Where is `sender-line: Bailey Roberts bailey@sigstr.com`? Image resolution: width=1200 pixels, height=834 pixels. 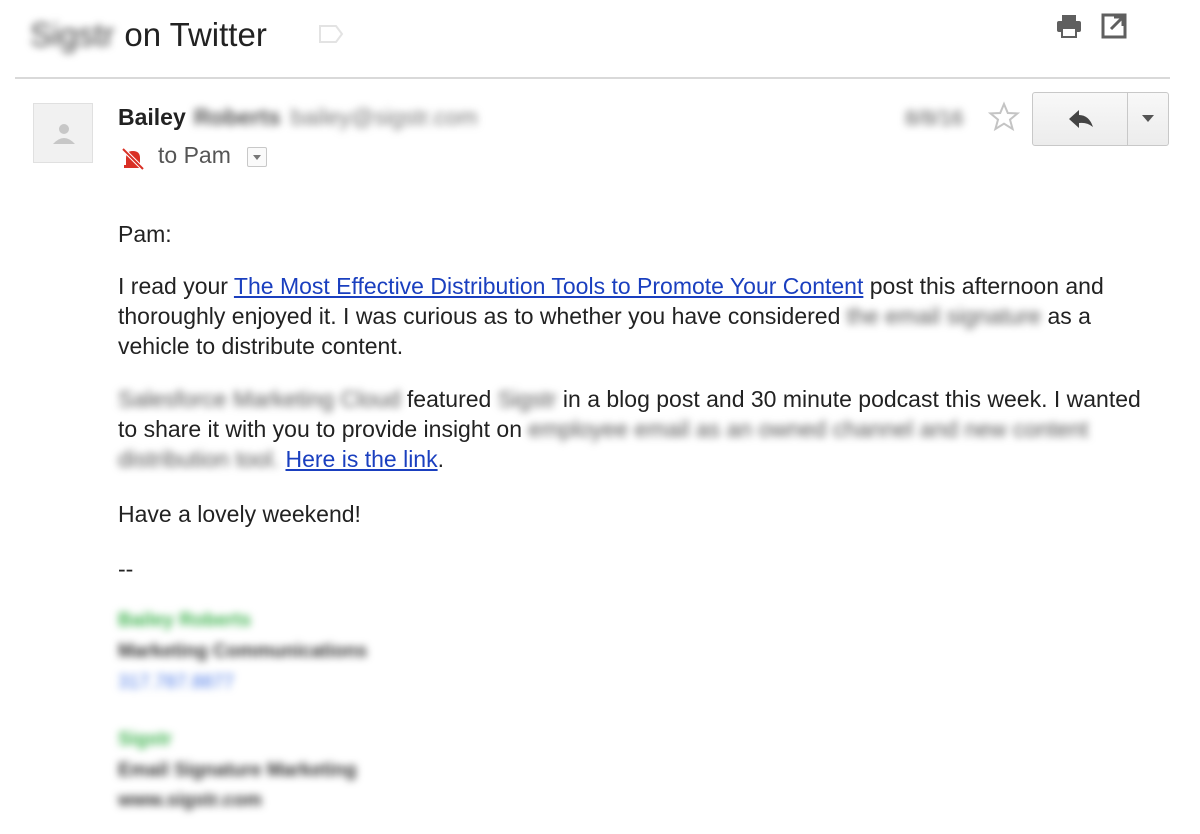
sender-line: Bailey Roberts bailey@sigstr.com is located at coordinates (298, 117).